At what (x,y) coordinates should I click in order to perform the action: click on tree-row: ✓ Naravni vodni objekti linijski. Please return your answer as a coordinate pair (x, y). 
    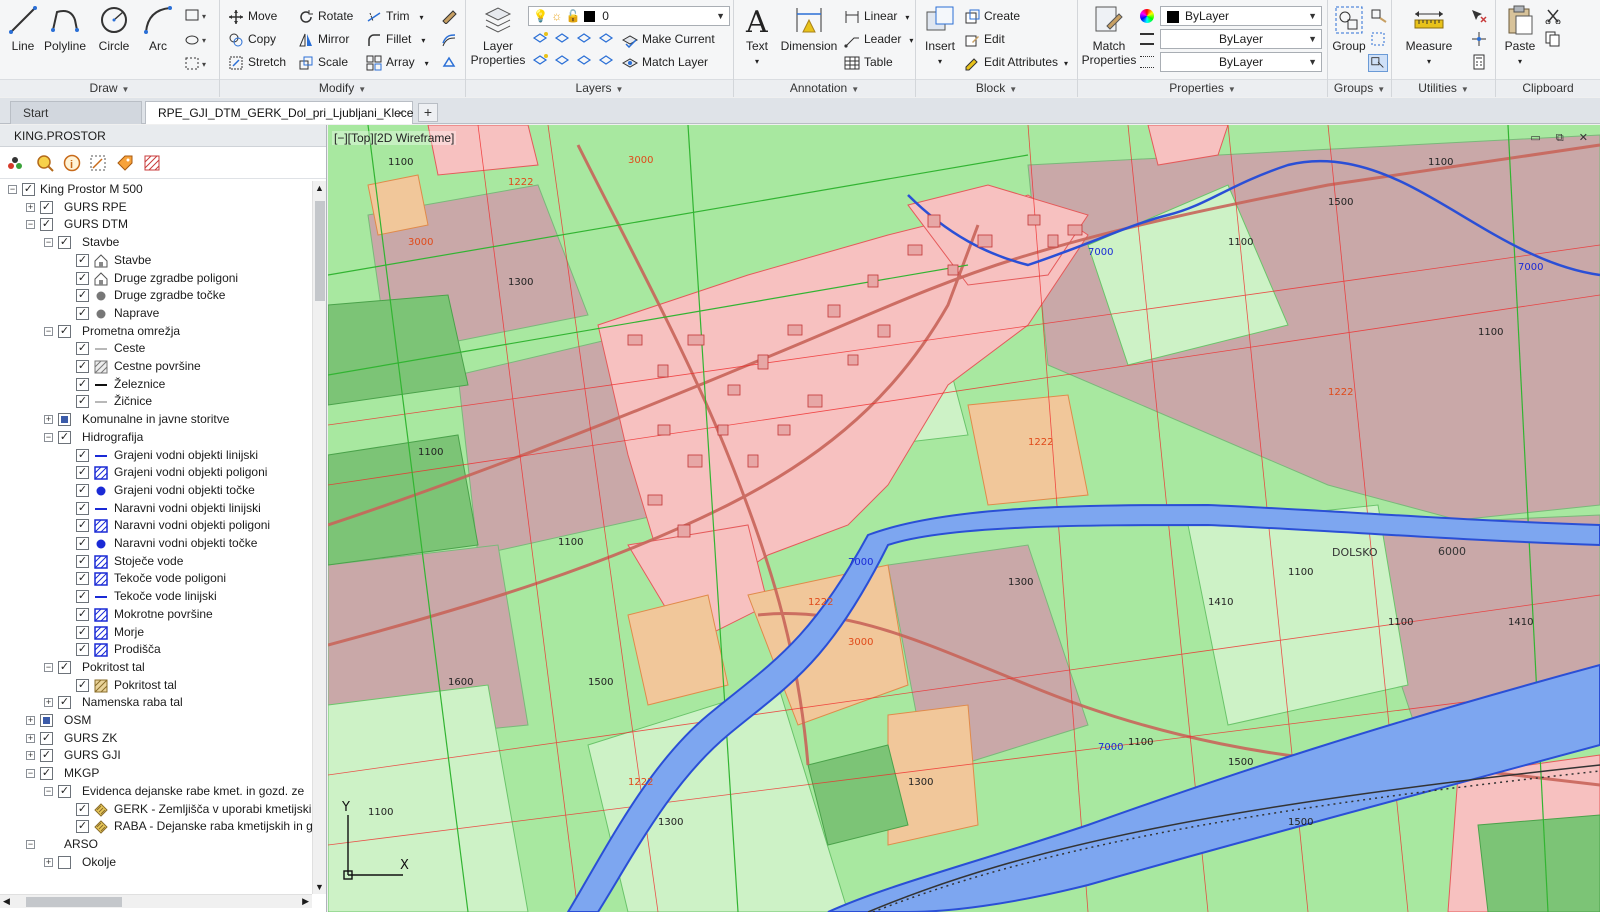
    Looking at the image, I should click on (156, 509).